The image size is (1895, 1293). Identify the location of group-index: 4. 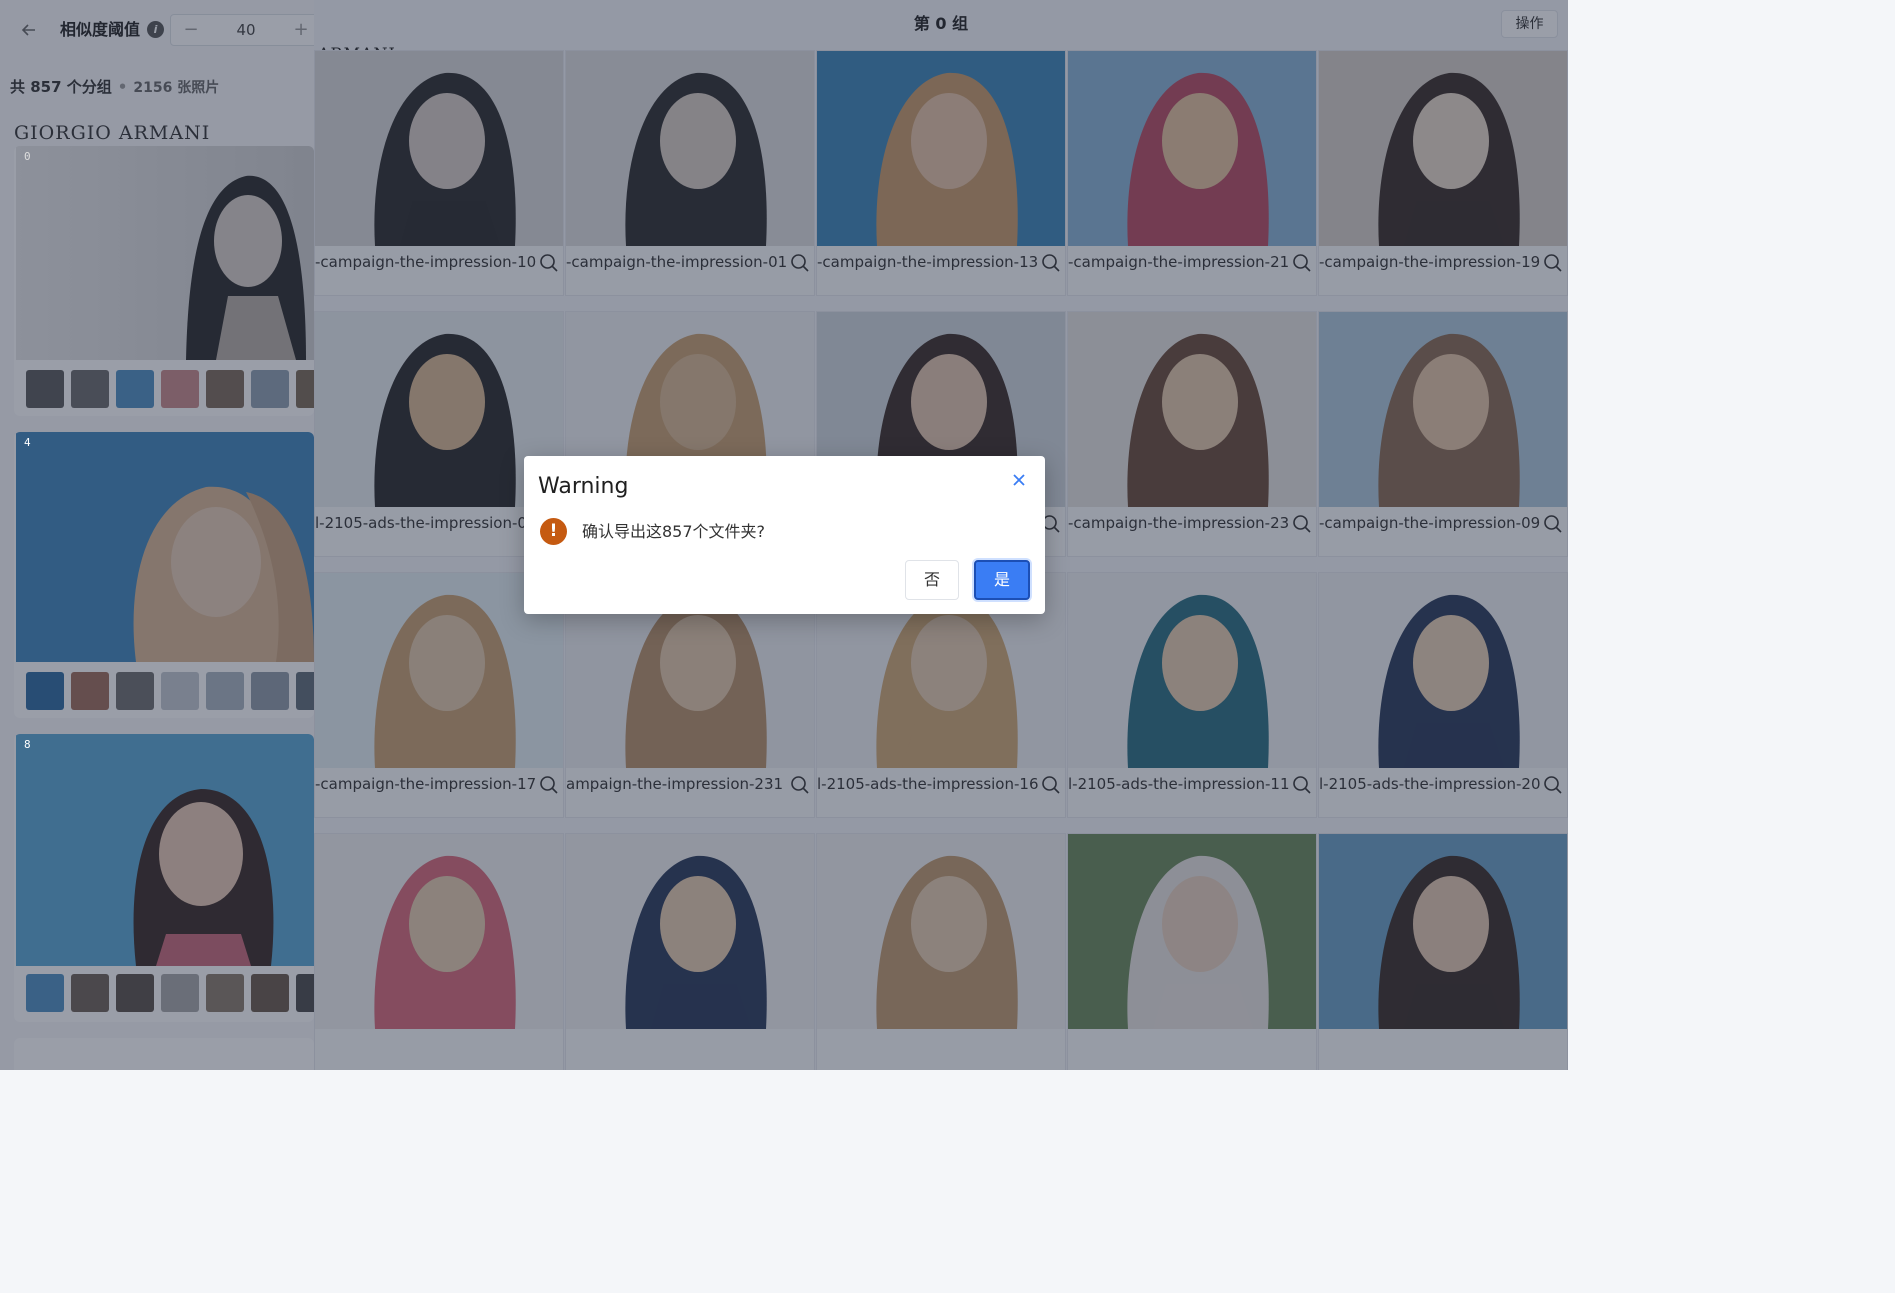
(27, 442).